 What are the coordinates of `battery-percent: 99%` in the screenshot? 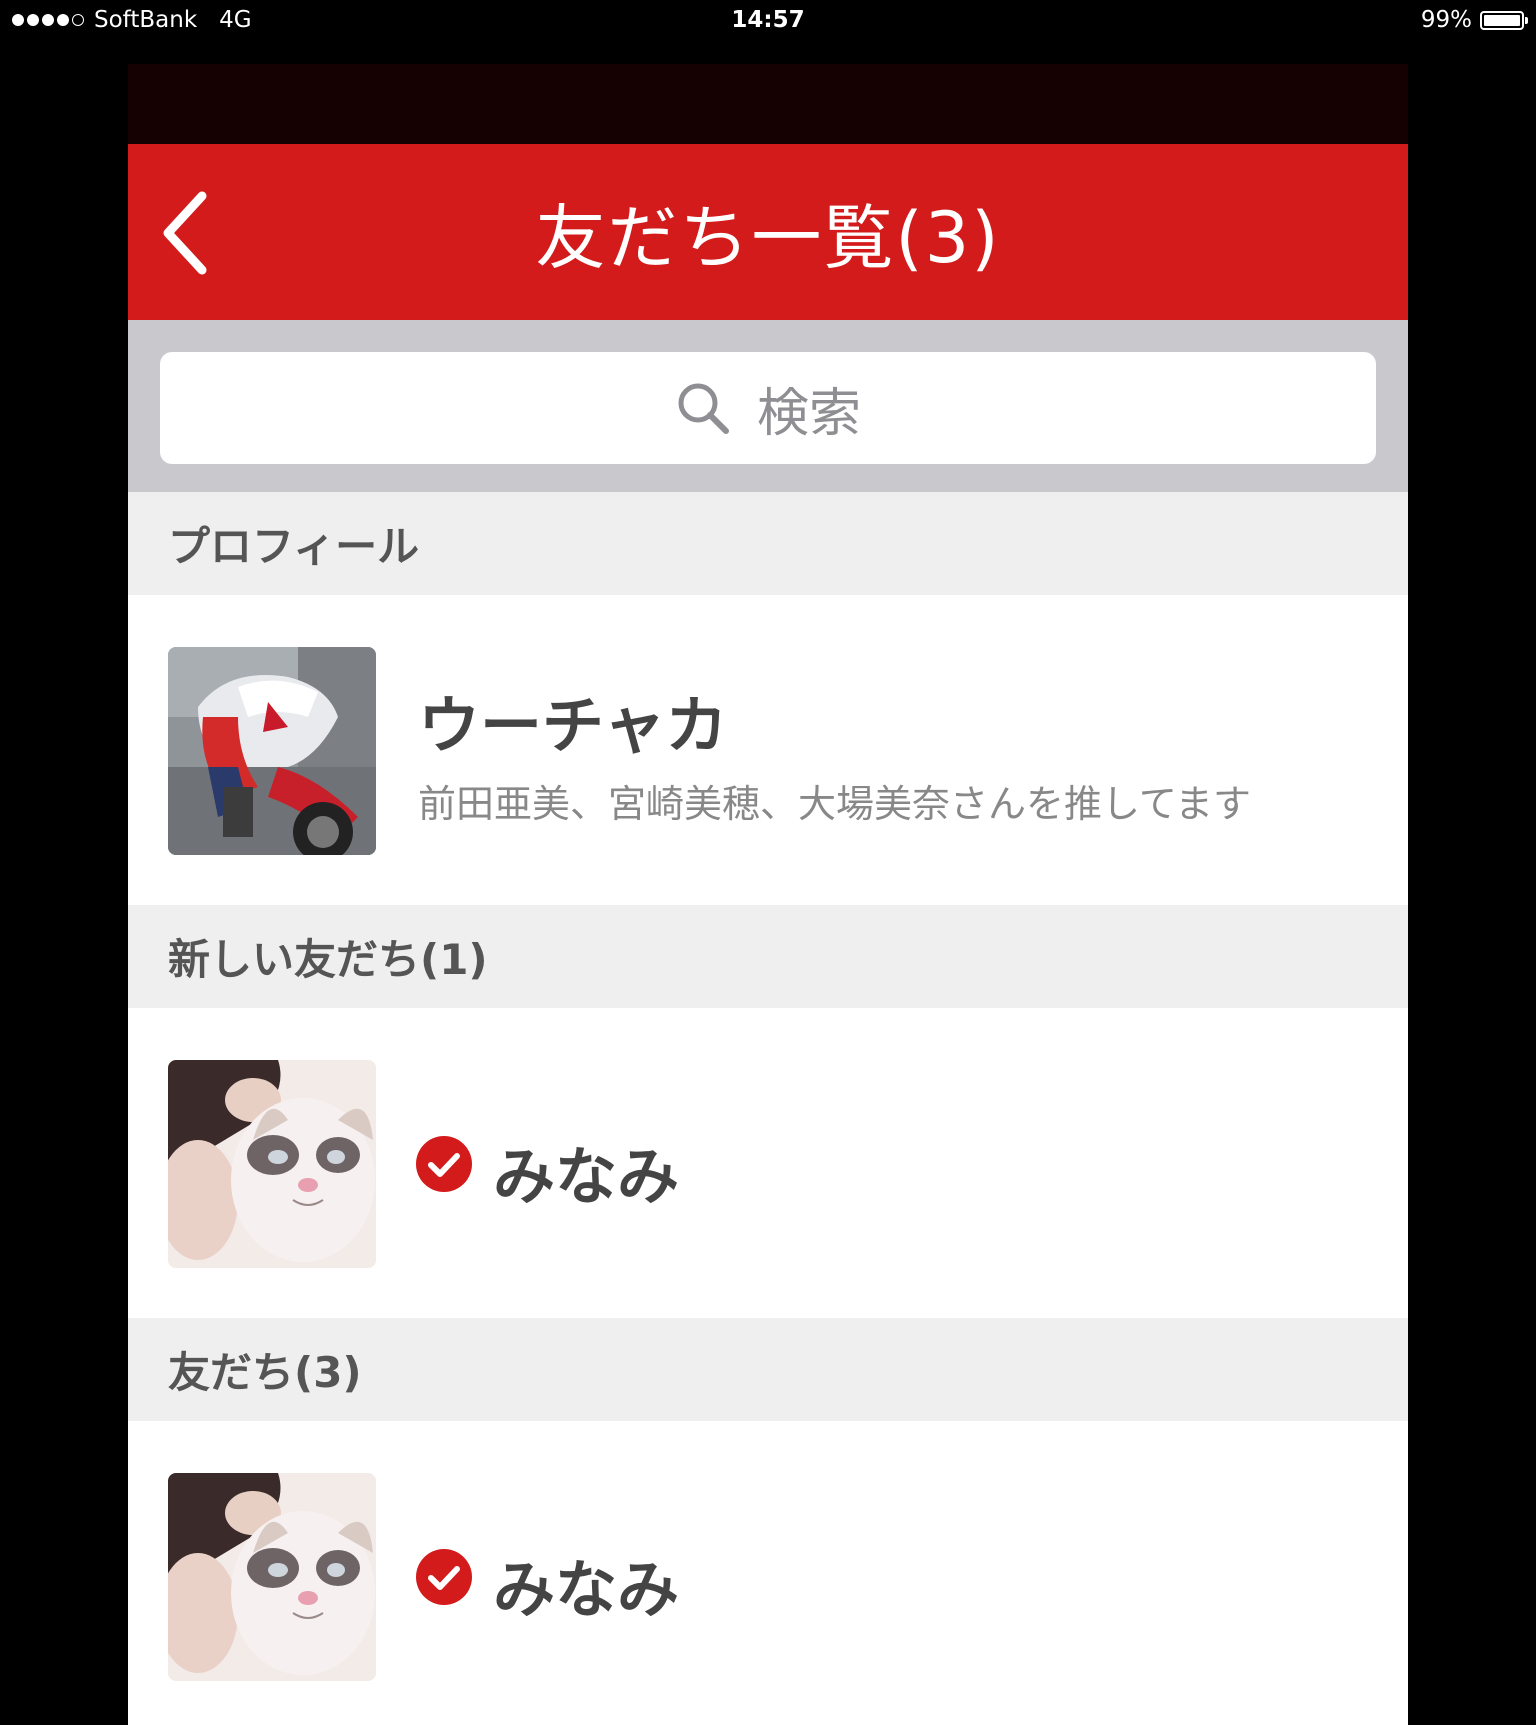 It's located at (1446, 20).